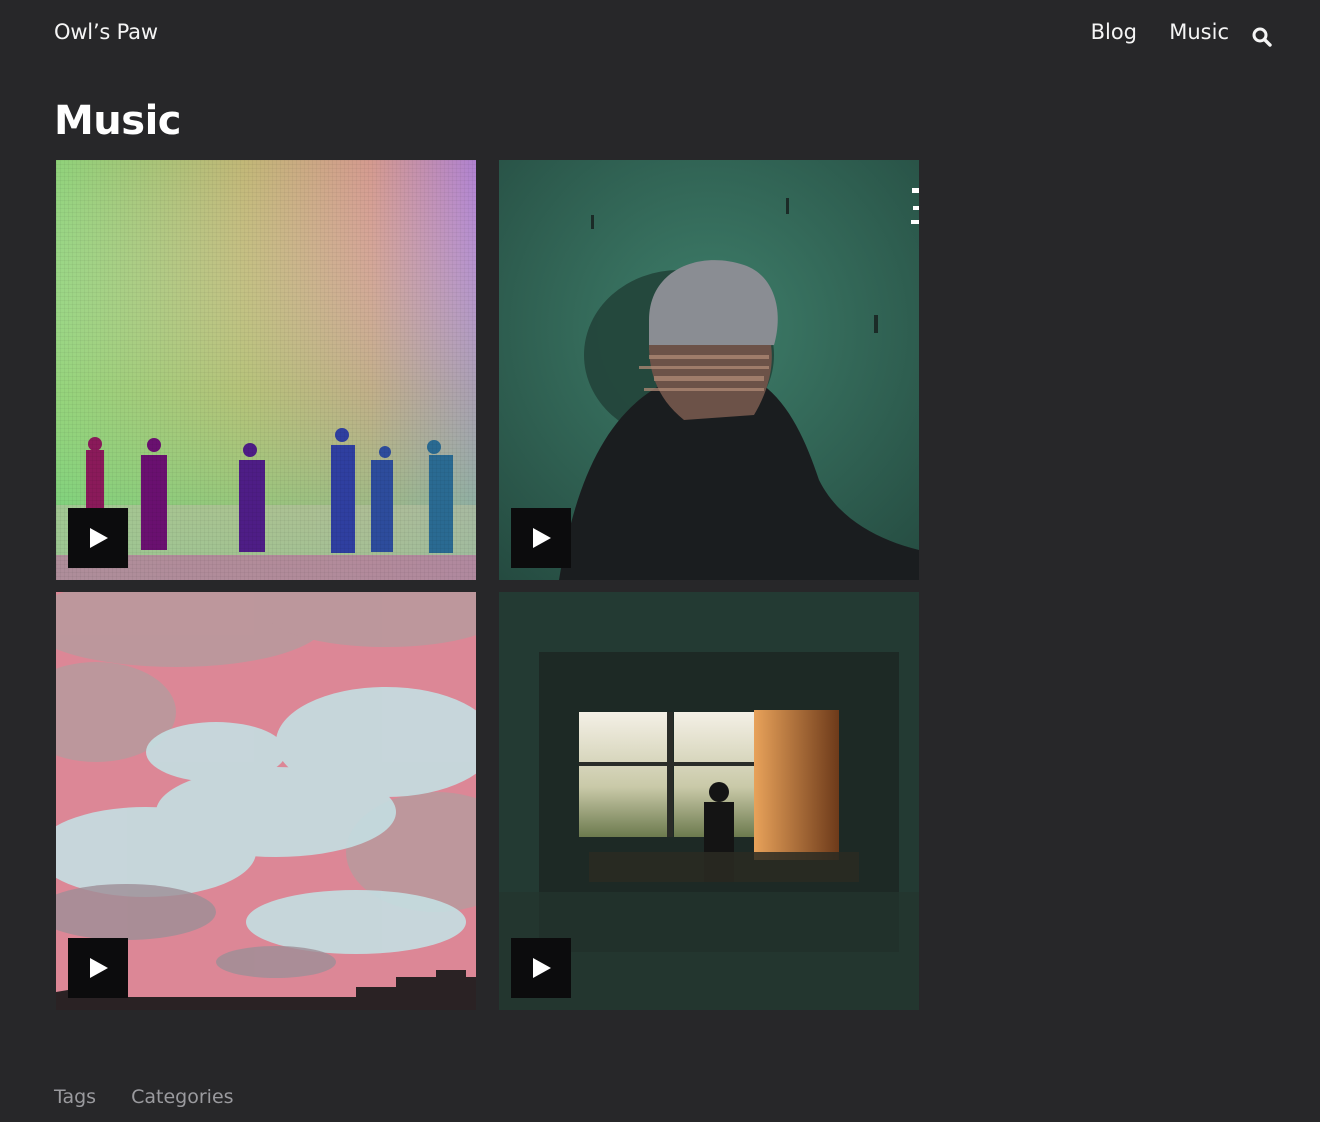  What do you see at coordinates (106, 32) in the screenshot?
I see `site-title: Owl’s Paw` at bounding box center [106, 32].